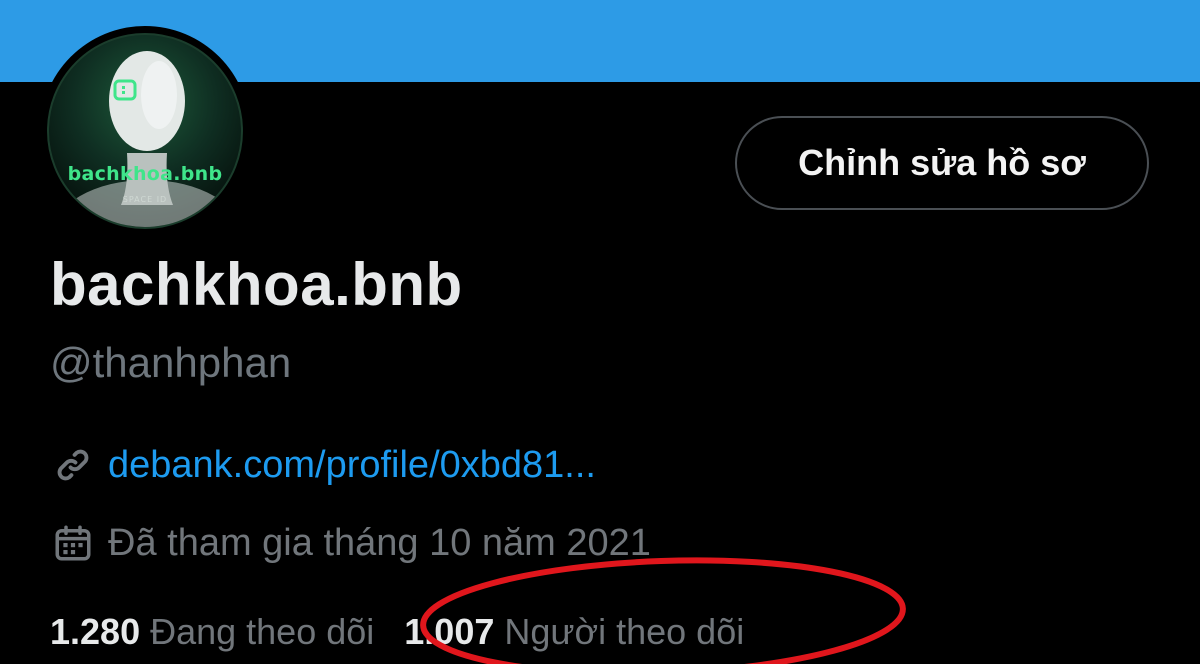  Describe the element at coordinates (624, 631) in the screenshot. I see `followers-label: Người theo dõi` at that location.